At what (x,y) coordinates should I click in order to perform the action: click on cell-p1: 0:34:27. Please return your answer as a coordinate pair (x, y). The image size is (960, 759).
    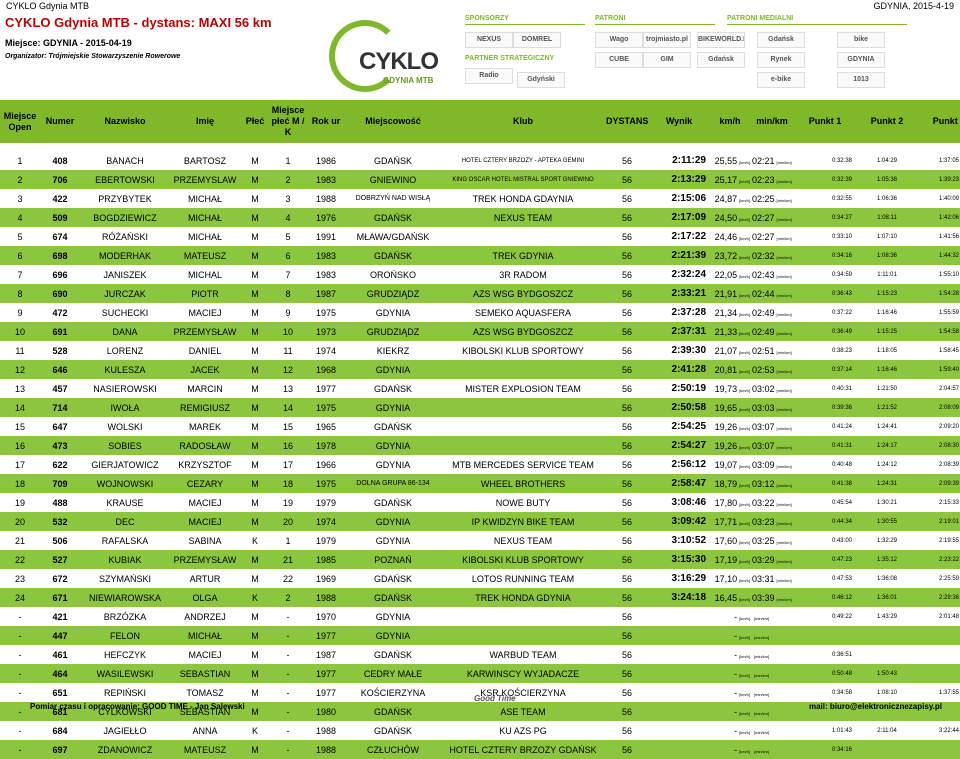
    Looking at the image, I should click on (825, 217).